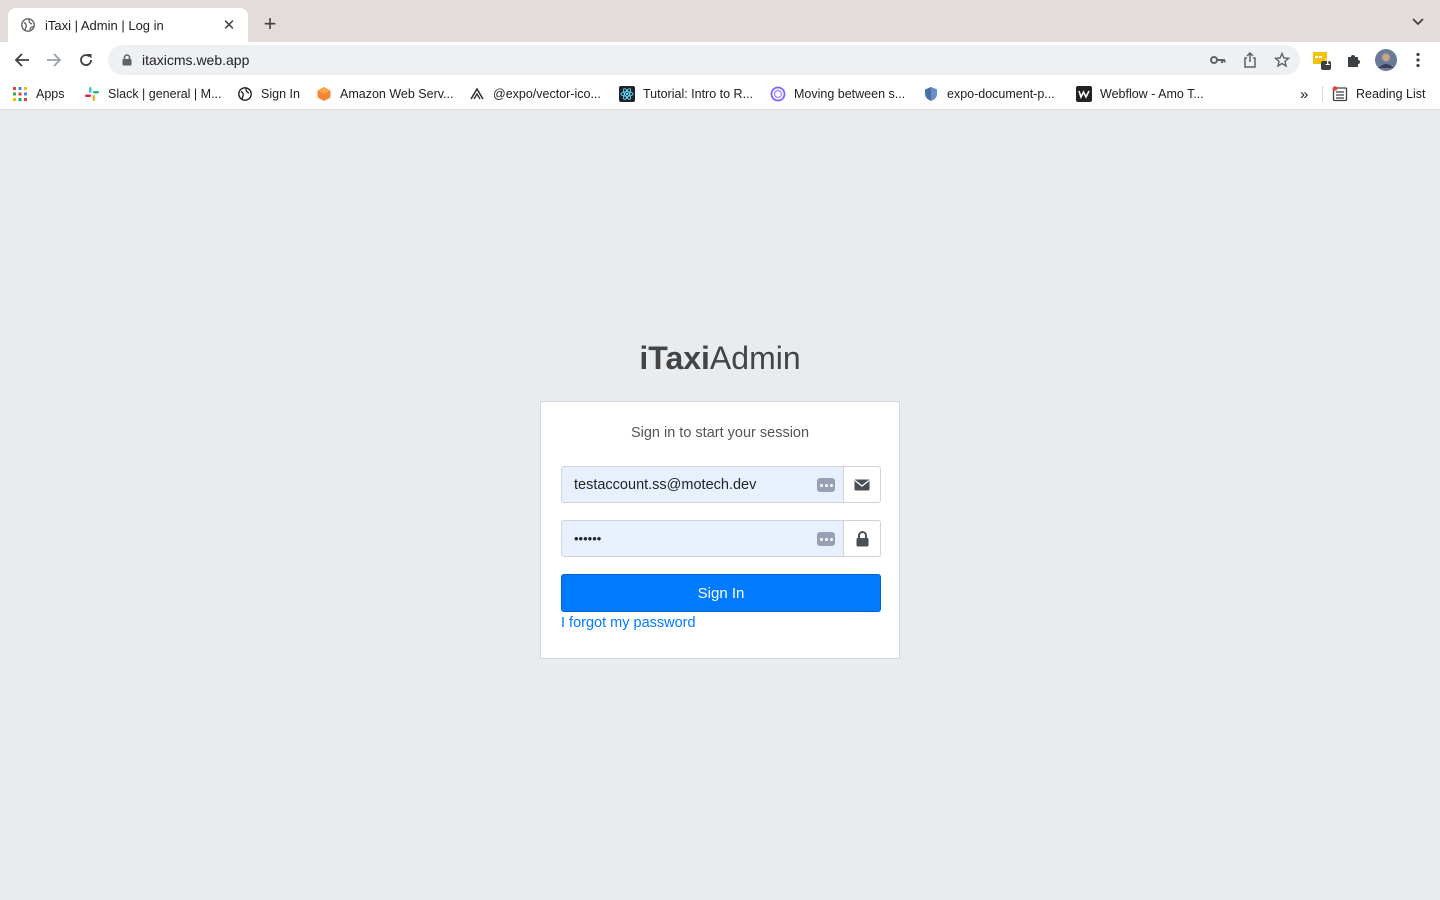 This screenshot has height=900, width=1440. Describe the element at coordinates (1386, 60) in the screenshot. I see `avatar` at that location.